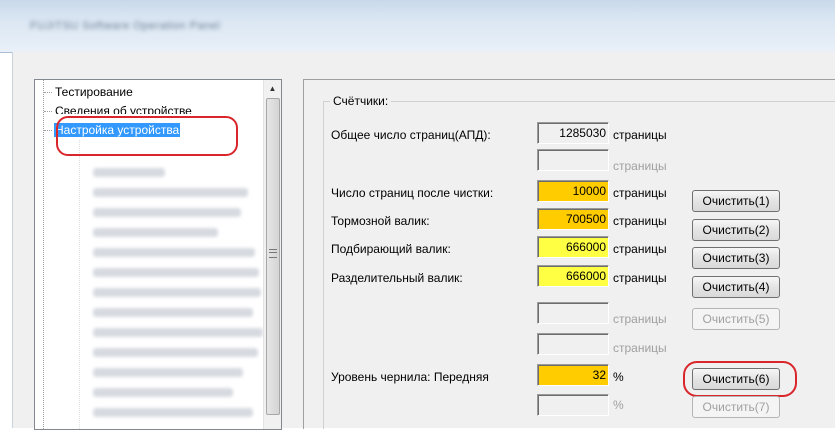 This screenshot has height=430, width=835. What do you see at coordinates (736, 287) in the screenshot?
I see `clear-button-4: Очистить(4)` at bounding box center [736, 287].